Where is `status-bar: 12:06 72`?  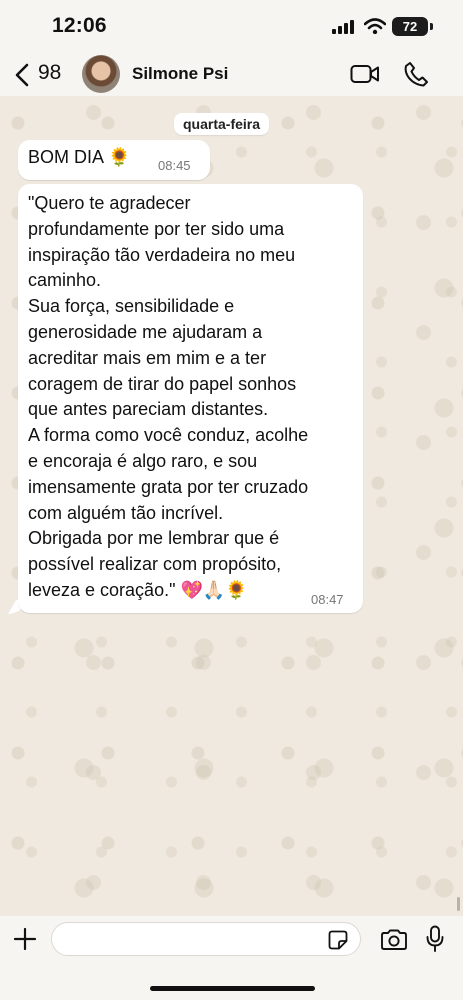
status-bar: 12:06 72 is located at coordinates (231, 26).